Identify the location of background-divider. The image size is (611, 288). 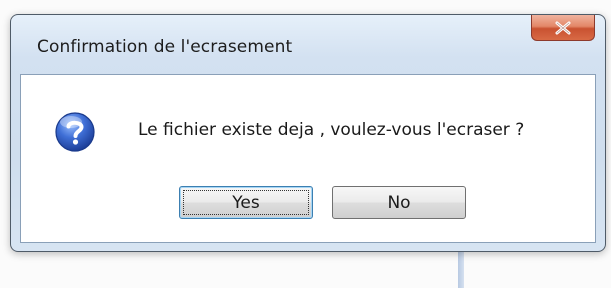
(461, 268).